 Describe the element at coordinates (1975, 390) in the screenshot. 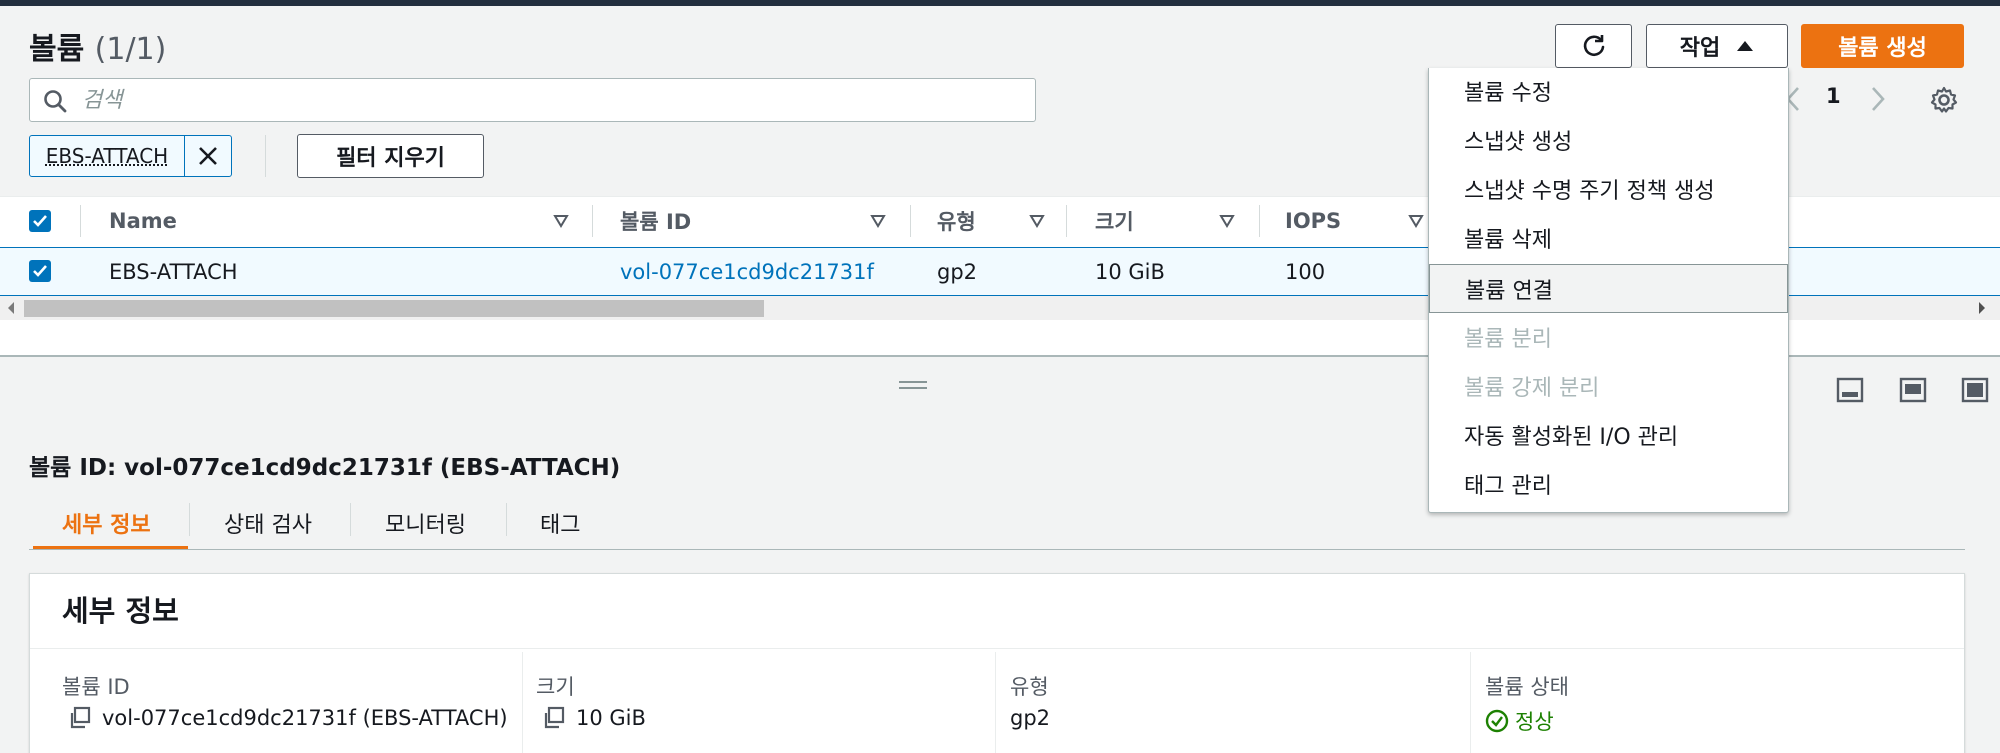

I see `panel-full-icon` at that location.